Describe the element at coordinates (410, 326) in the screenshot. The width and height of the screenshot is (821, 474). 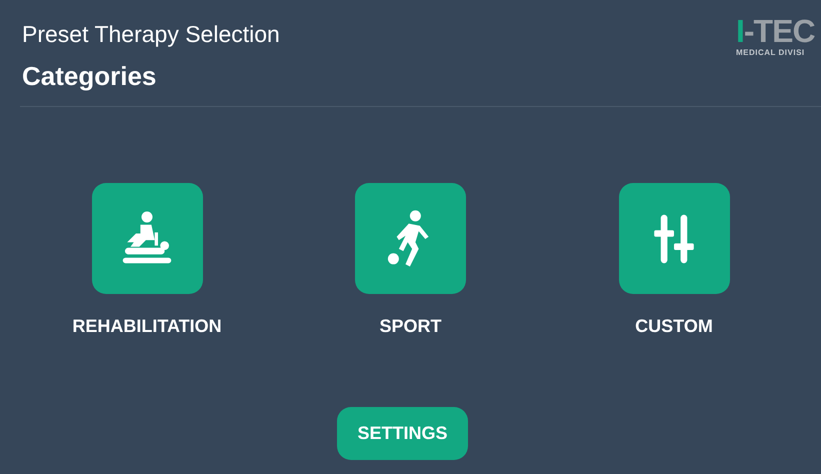
I see `category-label: SPORT` at that location.